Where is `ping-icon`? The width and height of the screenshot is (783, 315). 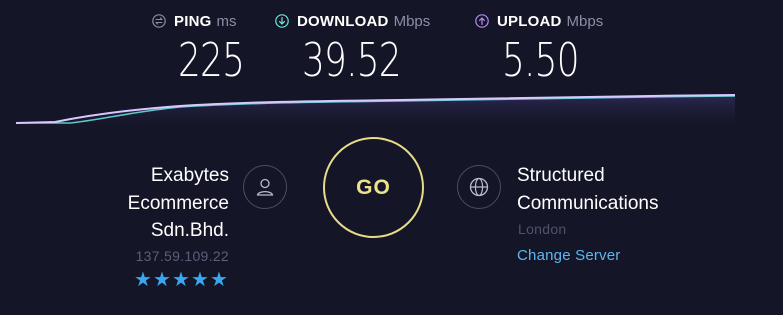 ping-icon is located at coordinates (159, 21).